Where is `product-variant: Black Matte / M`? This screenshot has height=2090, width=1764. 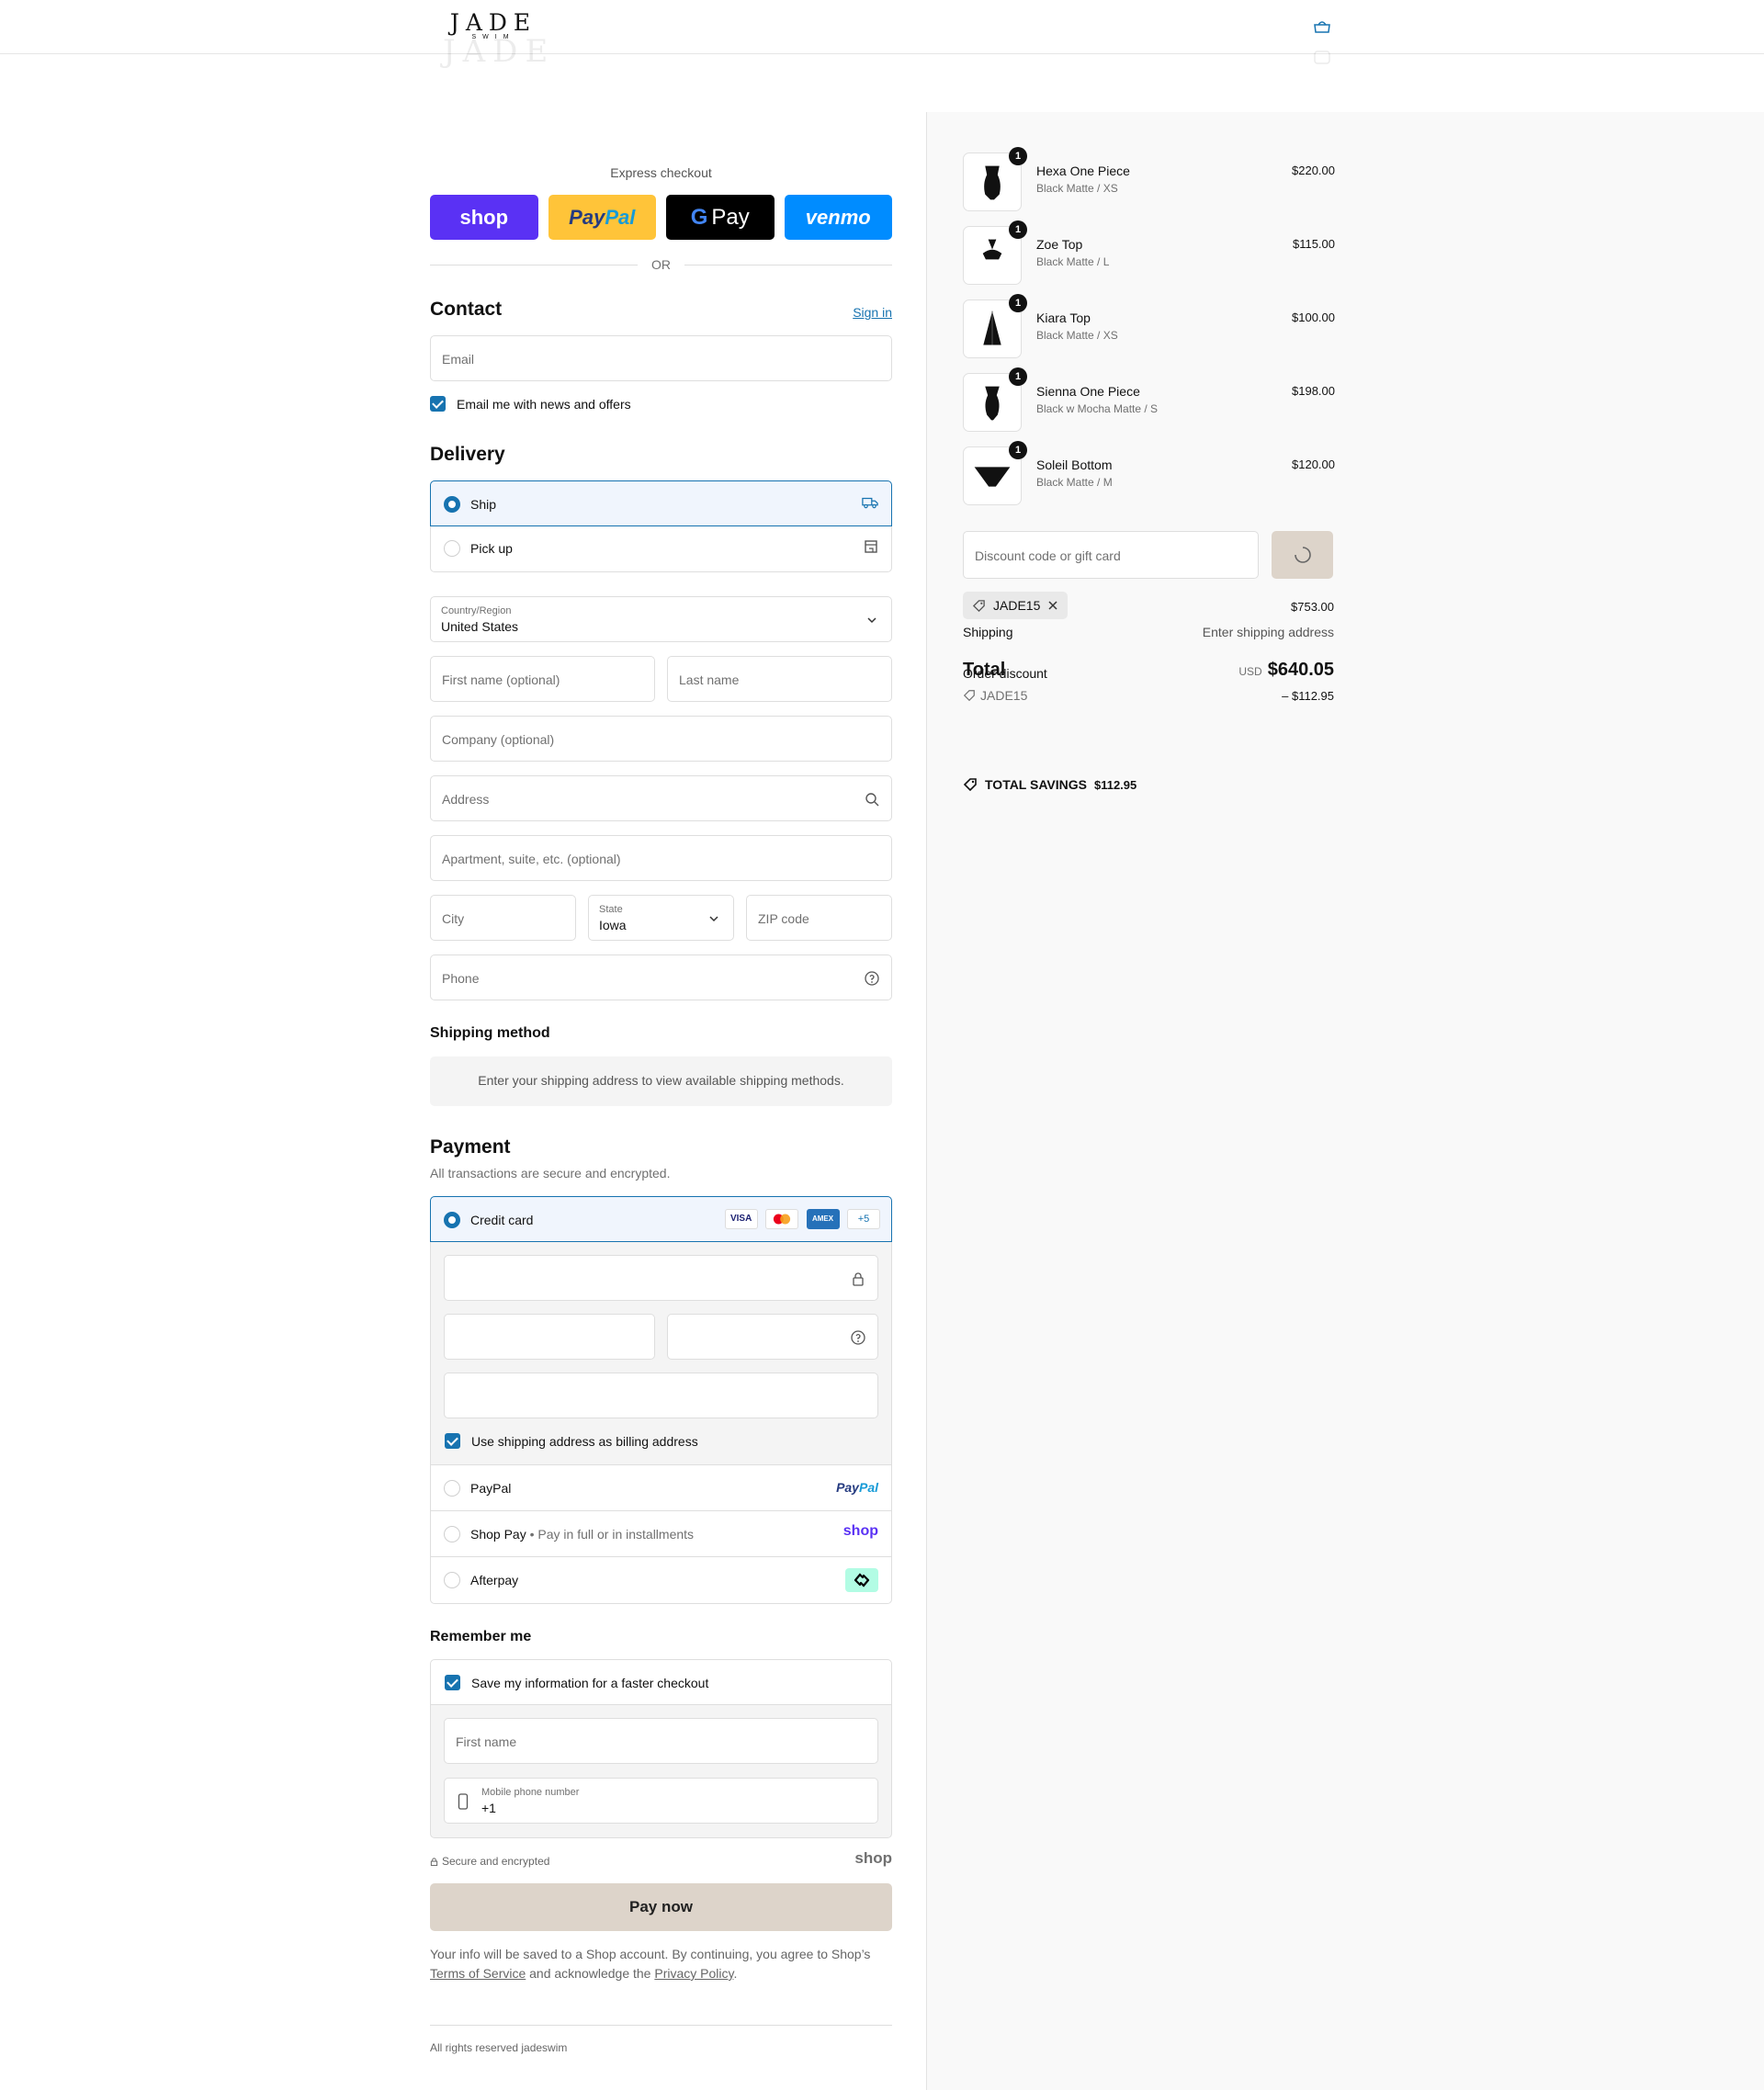
product-variant: Black Matte / M is located at coordinates (1074, 482).